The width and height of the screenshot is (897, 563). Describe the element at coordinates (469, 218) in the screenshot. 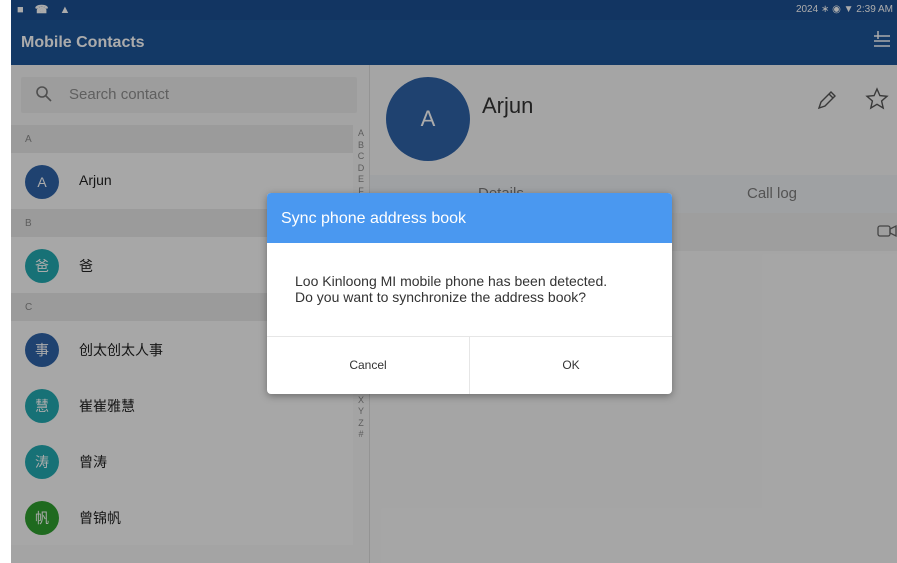

I see `dialog-header: Sync phone address book` at that location.